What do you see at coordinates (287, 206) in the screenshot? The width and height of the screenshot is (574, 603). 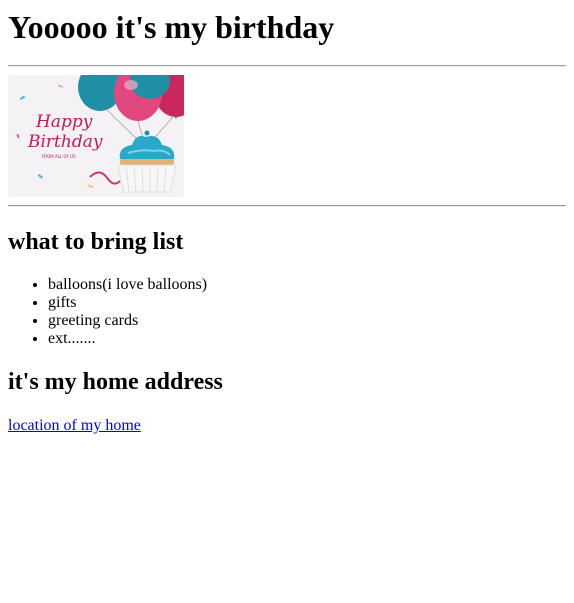 I see `divider-bottom` at bounding box center [287, 206].